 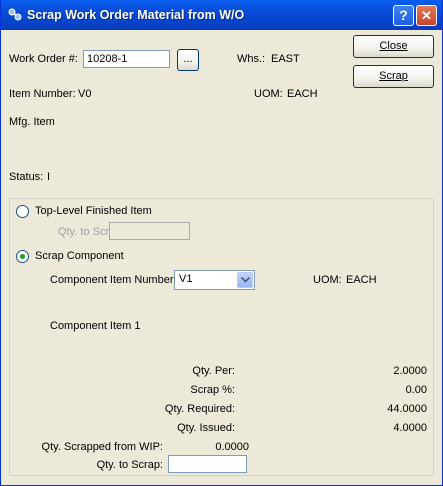 What do you see at coordinates (42, 94) in the screenshot?
I see `item-number-label: Item Number:` at bounding box center [42, 94].